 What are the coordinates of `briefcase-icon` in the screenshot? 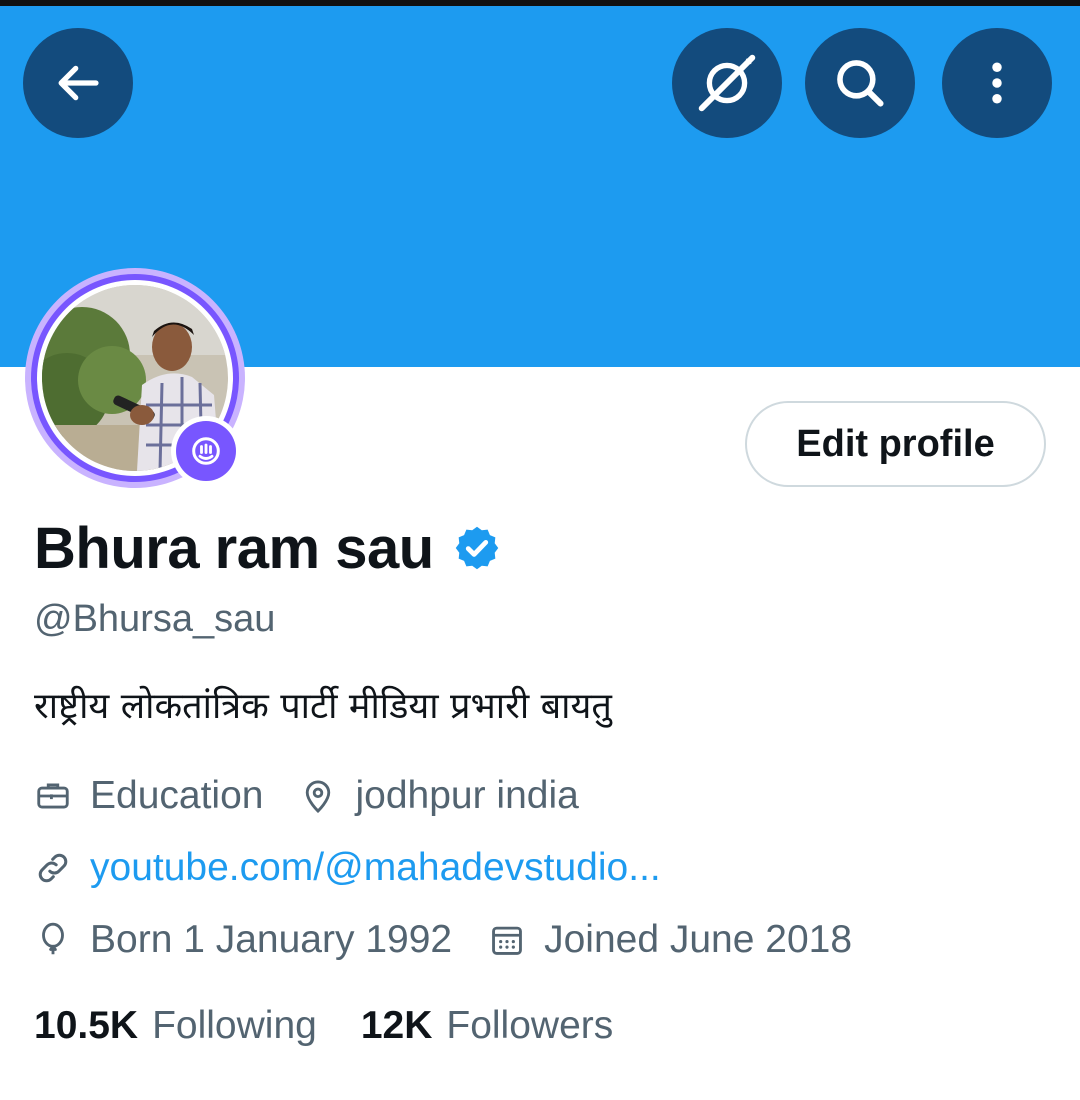 It's located at (53, 796).